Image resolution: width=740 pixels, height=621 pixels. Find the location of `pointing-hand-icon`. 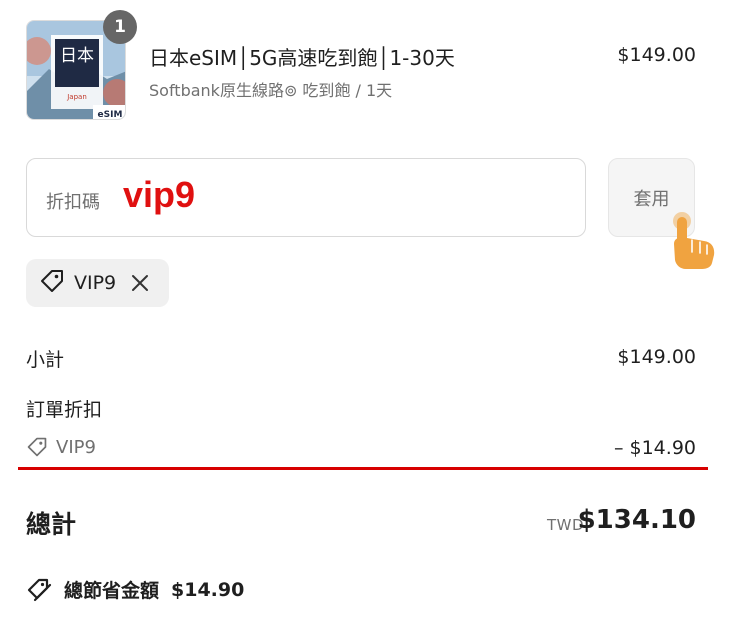

pointing-hand-icon is located at coordinates (693, 239).